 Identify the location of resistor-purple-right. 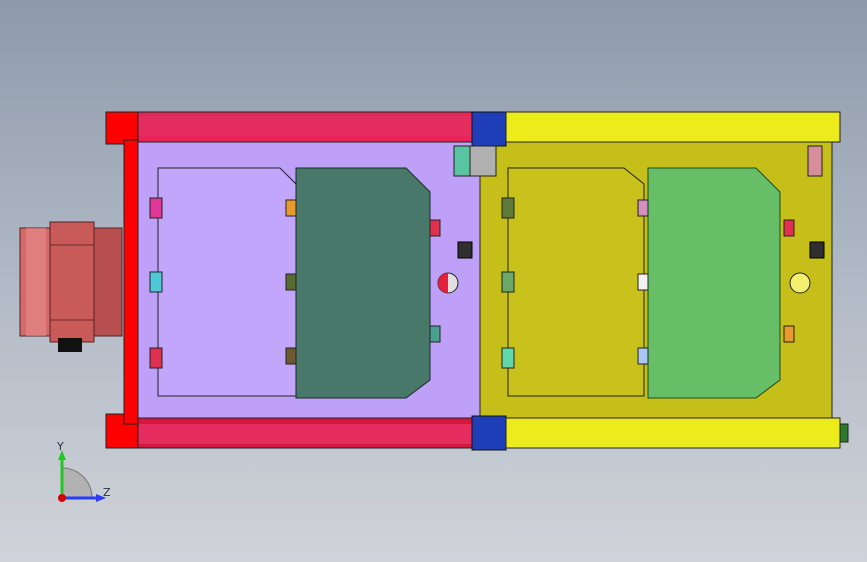
(435, 228).